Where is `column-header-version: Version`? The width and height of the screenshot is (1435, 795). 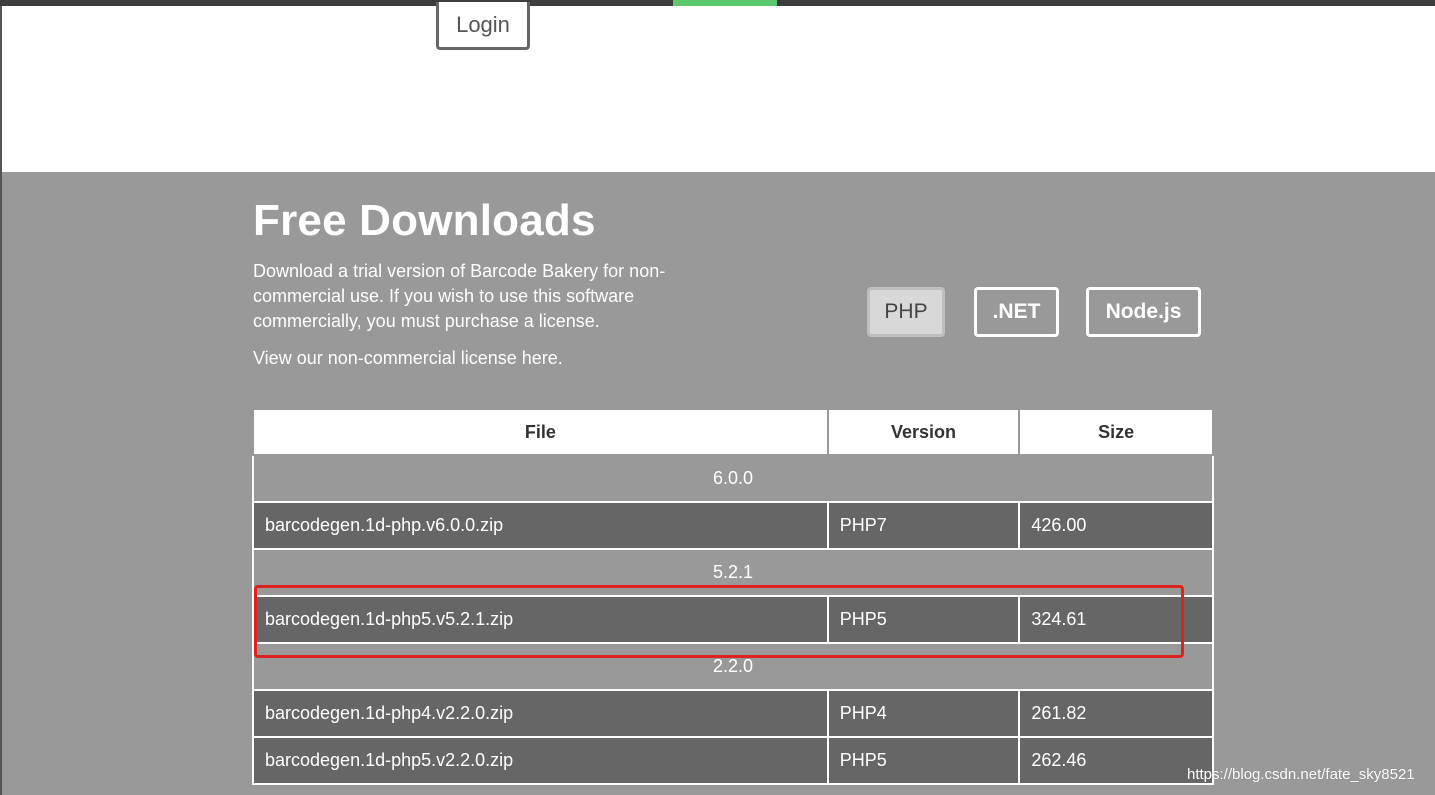
column-header-version: Version is located at coordinates (923, 432).